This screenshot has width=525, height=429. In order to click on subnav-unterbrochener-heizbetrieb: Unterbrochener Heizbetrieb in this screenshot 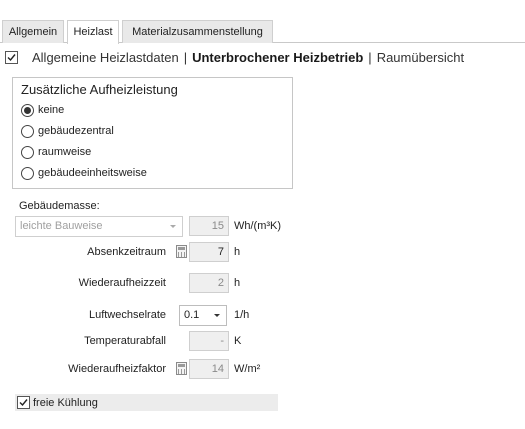, I will do `click(277, 57)`.